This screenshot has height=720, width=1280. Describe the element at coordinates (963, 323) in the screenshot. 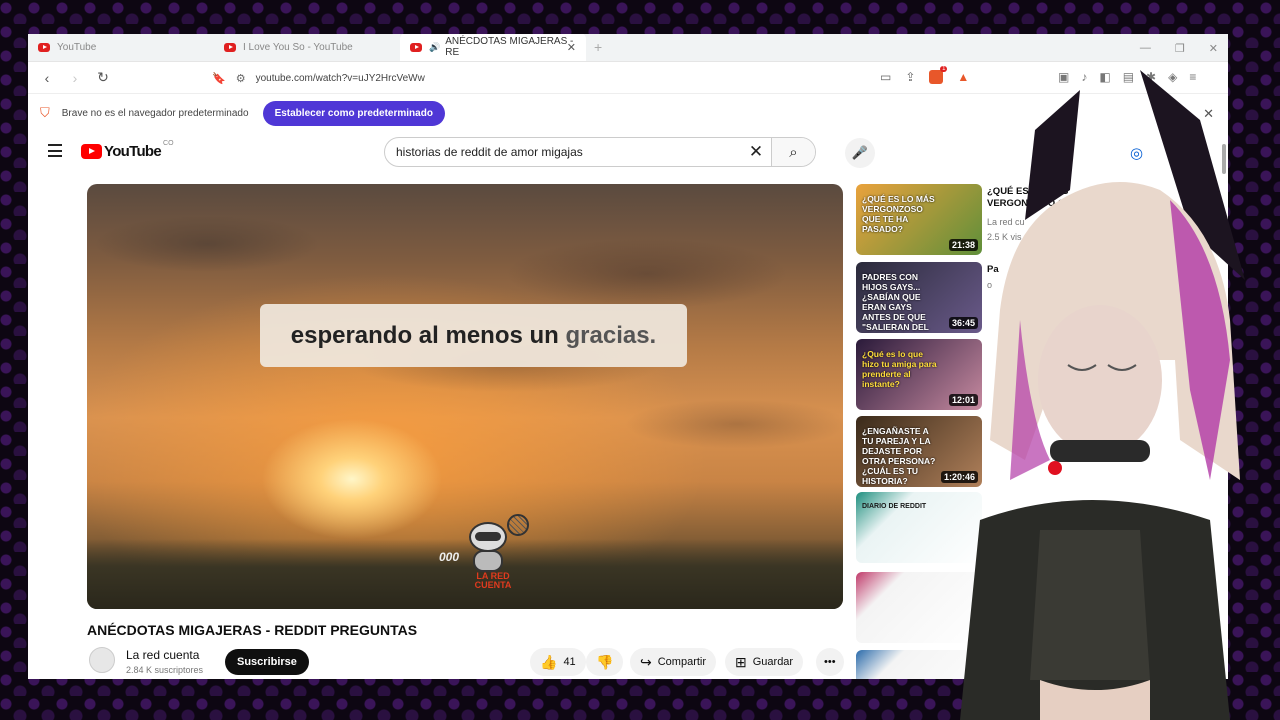

I see `video-duration: 36:45` at that location.